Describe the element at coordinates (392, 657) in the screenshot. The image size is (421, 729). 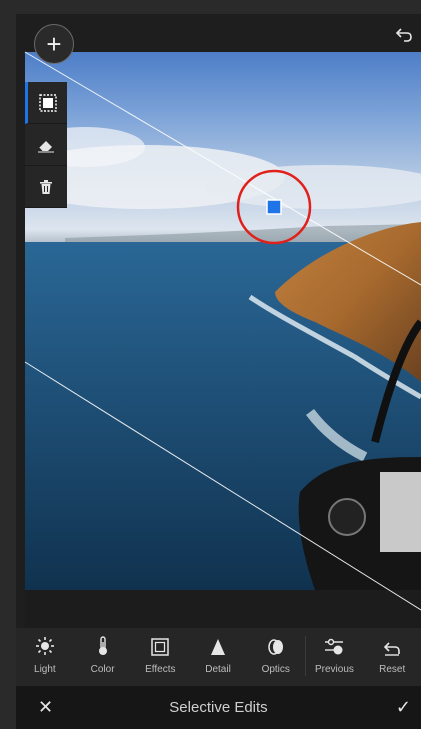
I see `tool-reset: Reset` at that location.